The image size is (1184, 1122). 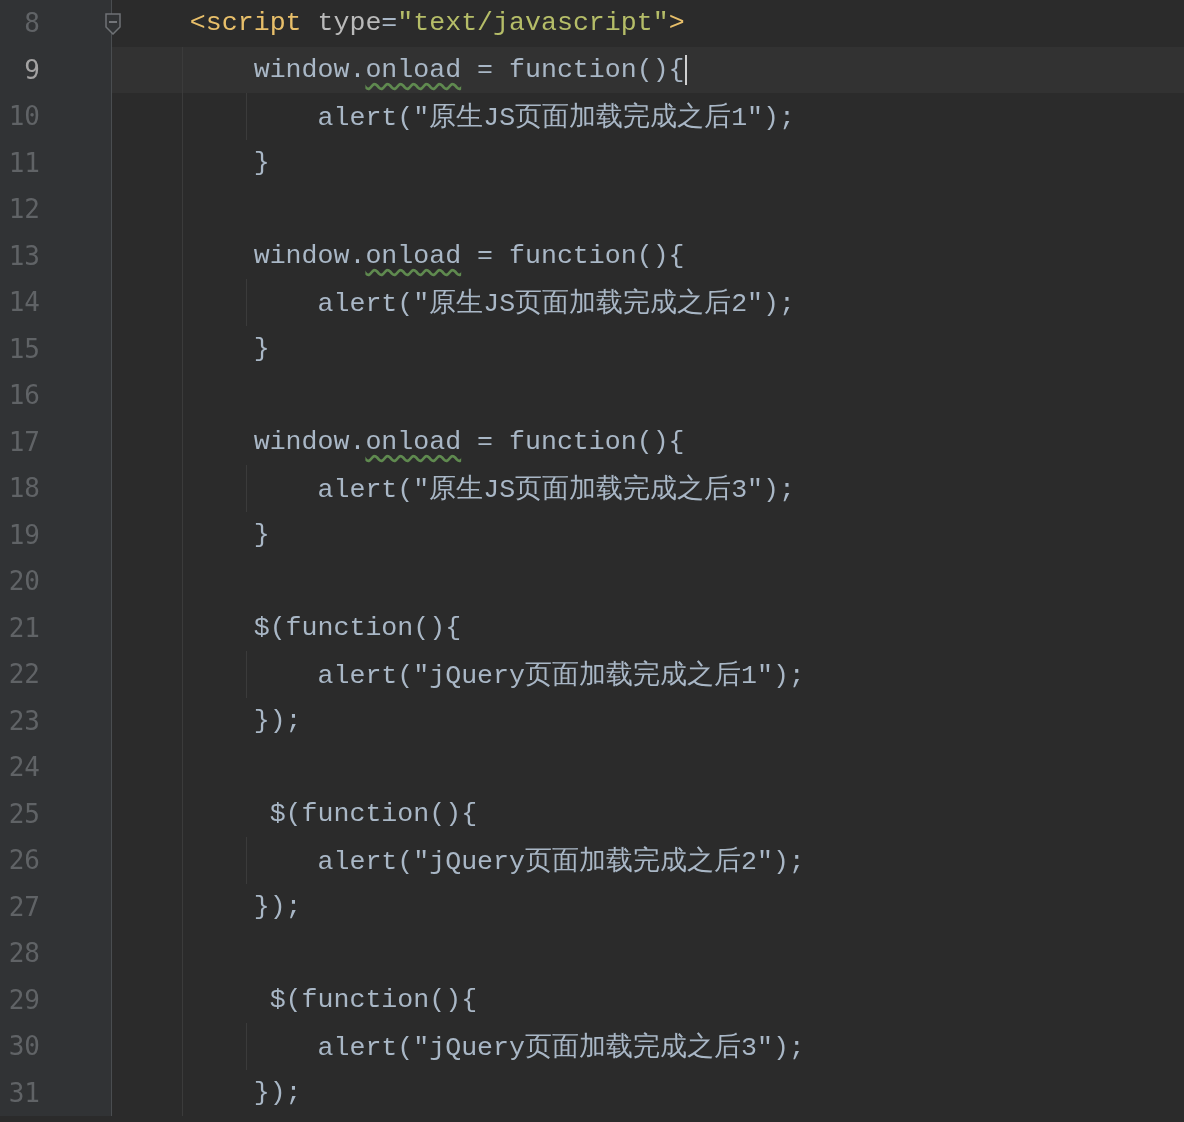 What do you see at coordinates (555, 490) in the screenshot?
I see `code-line: alert("原生JS页面加载完成之后3");` at bounding box center [555, 490].